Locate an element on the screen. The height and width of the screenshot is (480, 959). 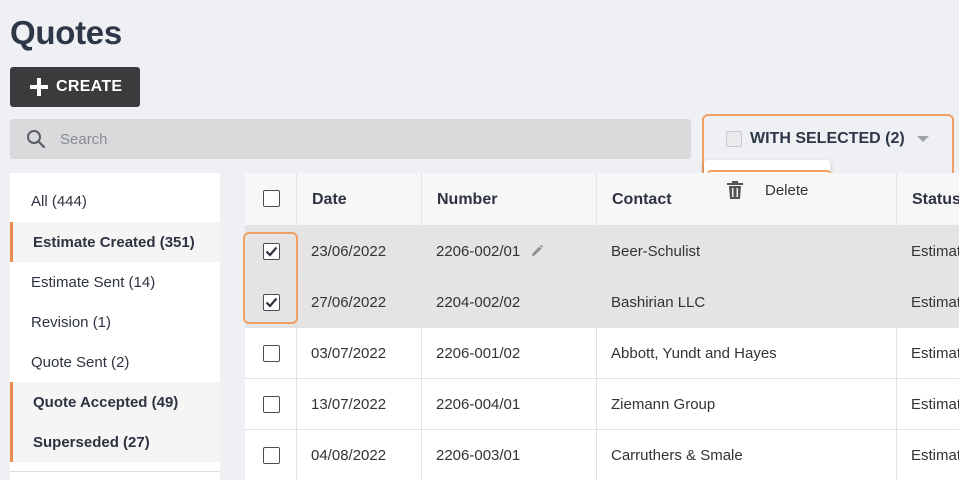
sidebar-item-label: Quote Sent (2) is located at coordinates (80, 362).